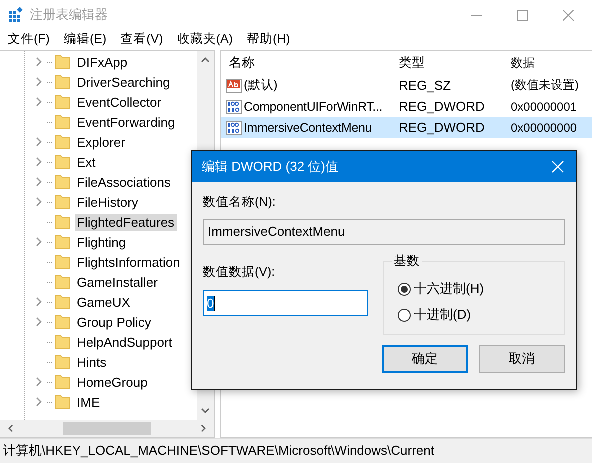 The height and width of the screenshot is (464, 592). Describe the element at coordinates (124, 342) in the screenshot. I see `tree-item: HelpAndSupport` at that location.